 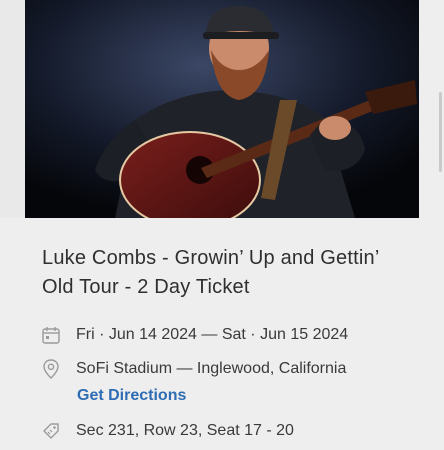 What do you see at coordinates (211, 258) in the screenshot?
I see `event-title-line-1: Luke Combs - Growin’ Up and Gettin’` at bounding box center [211, 258].